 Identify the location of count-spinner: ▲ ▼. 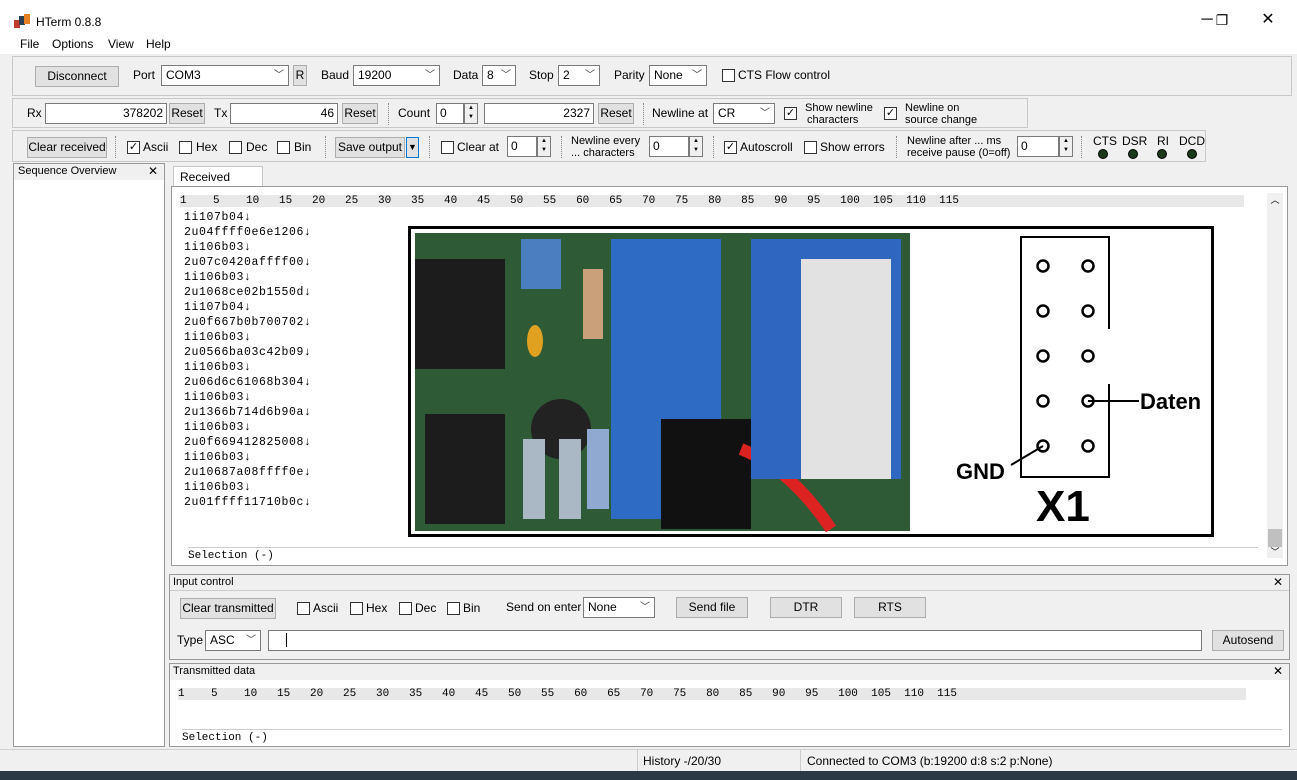
(471, 113).